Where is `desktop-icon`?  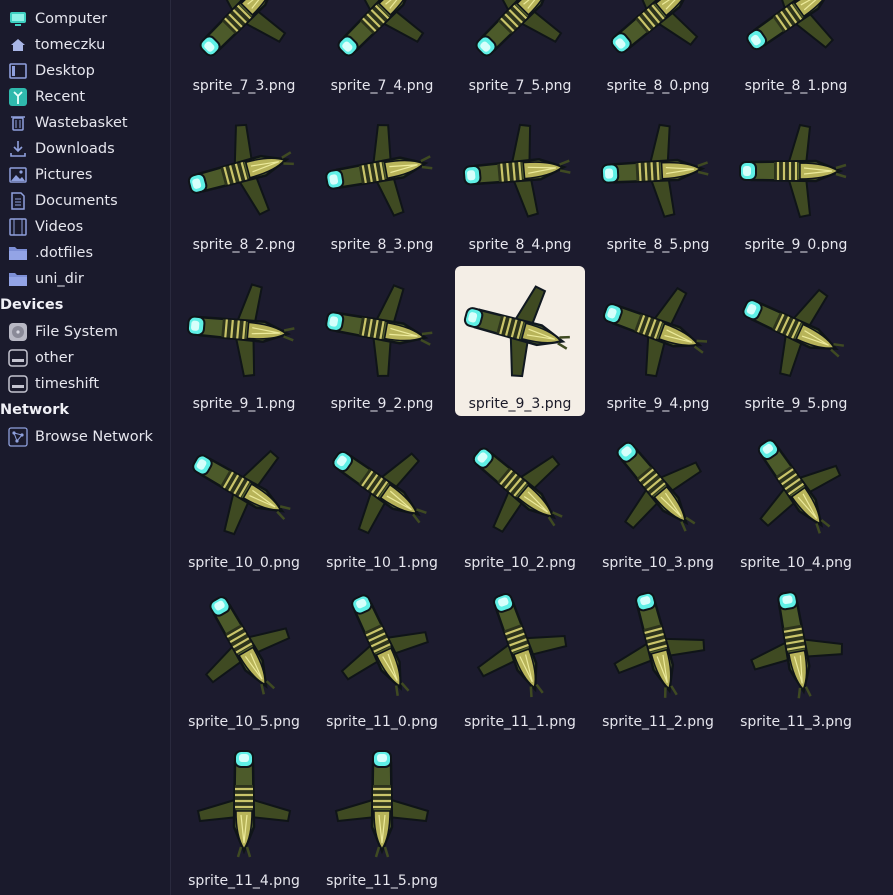 desktop-icon is located at coordinates (18, 71).